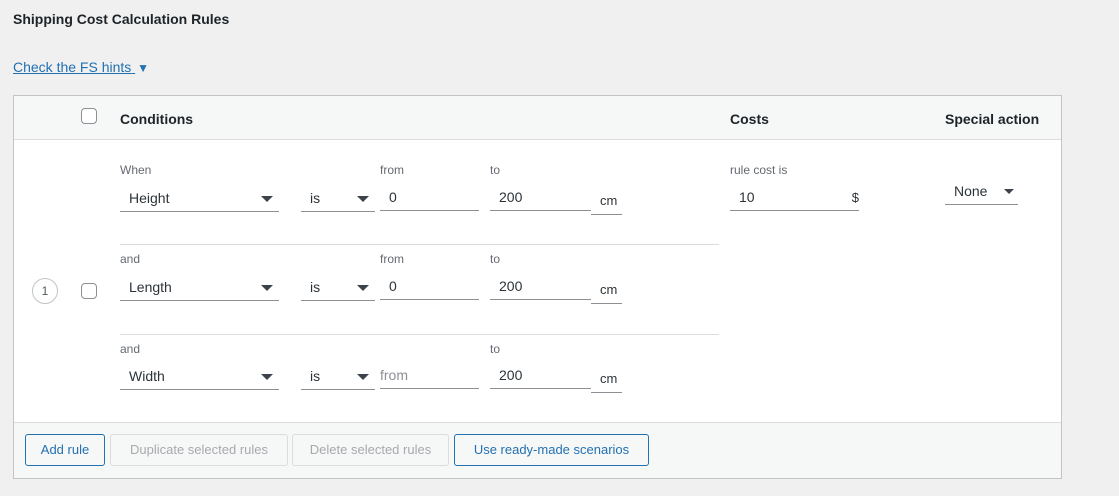  What do you see at coordinates (147, 376) in the screenshot?
I see `condition-field-value: Width` at bounding box center [147, 376].